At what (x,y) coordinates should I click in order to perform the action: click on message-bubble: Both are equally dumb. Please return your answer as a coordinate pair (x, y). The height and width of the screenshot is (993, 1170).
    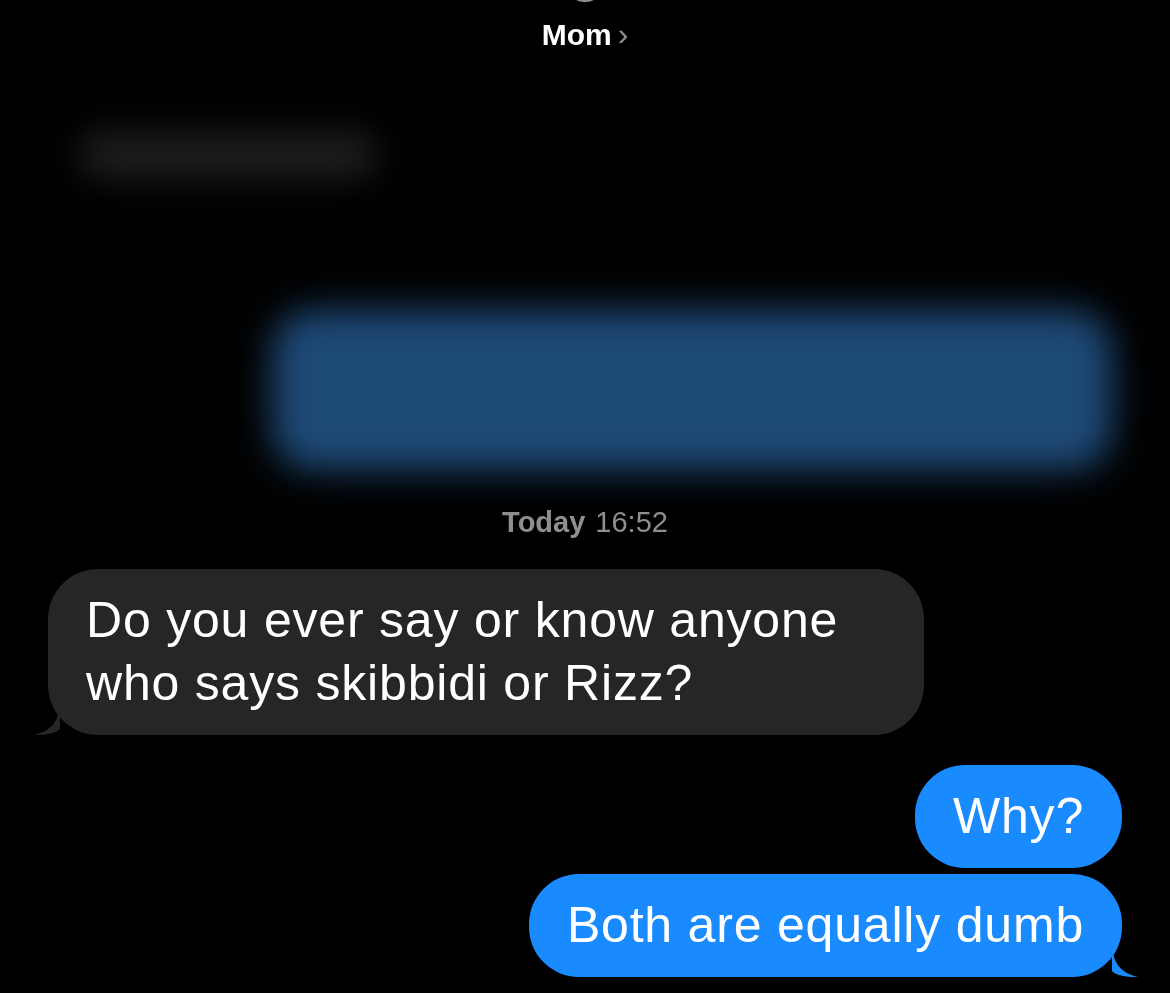
    Looking at the image, I should click on (825, 925).